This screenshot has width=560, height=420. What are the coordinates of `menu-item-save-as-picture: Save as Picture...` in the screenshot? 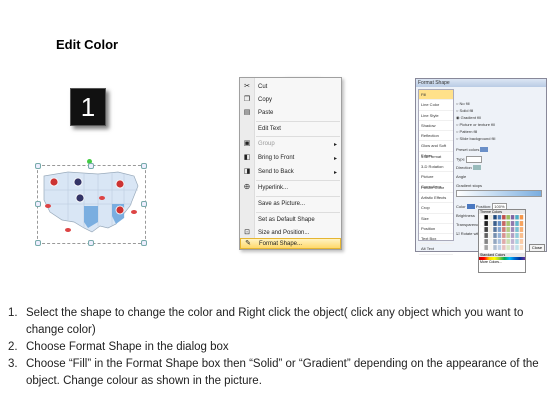 It's located at (290, 204).